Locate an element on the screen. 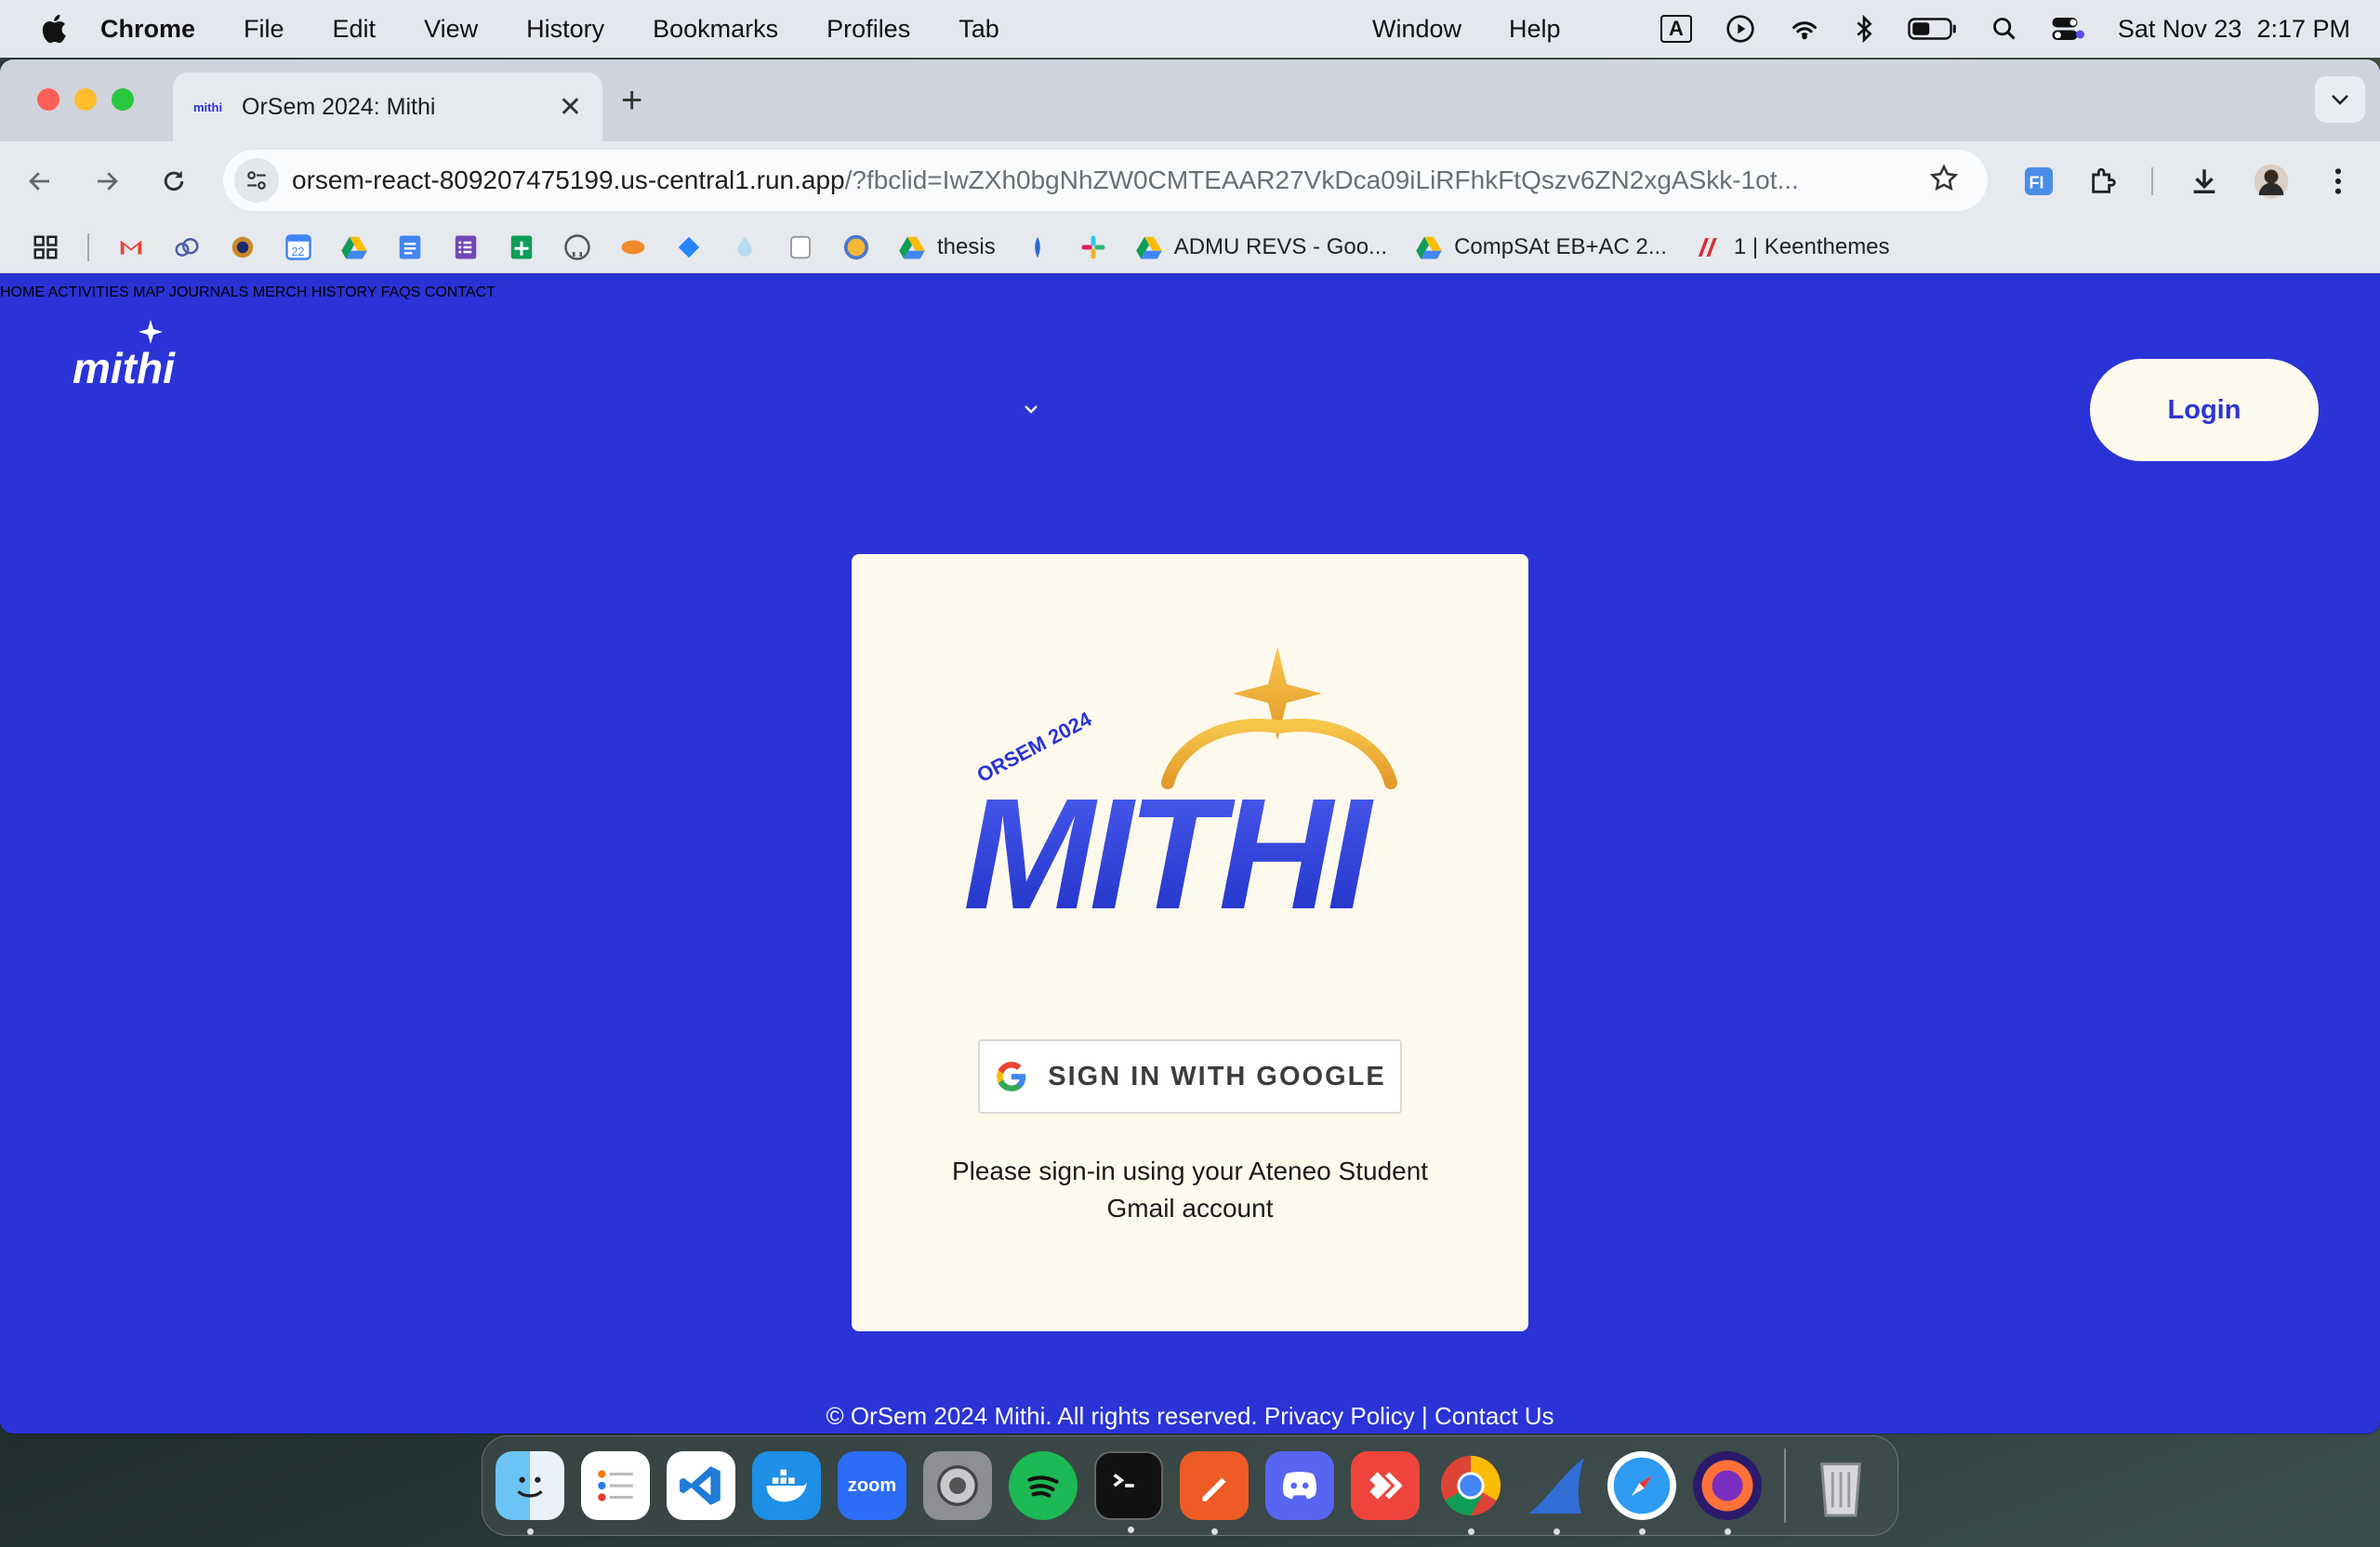 Image resolution: width=2380 pixels, height=1547 pixels. menu-window: Window is located at coordinates (1416, 29).